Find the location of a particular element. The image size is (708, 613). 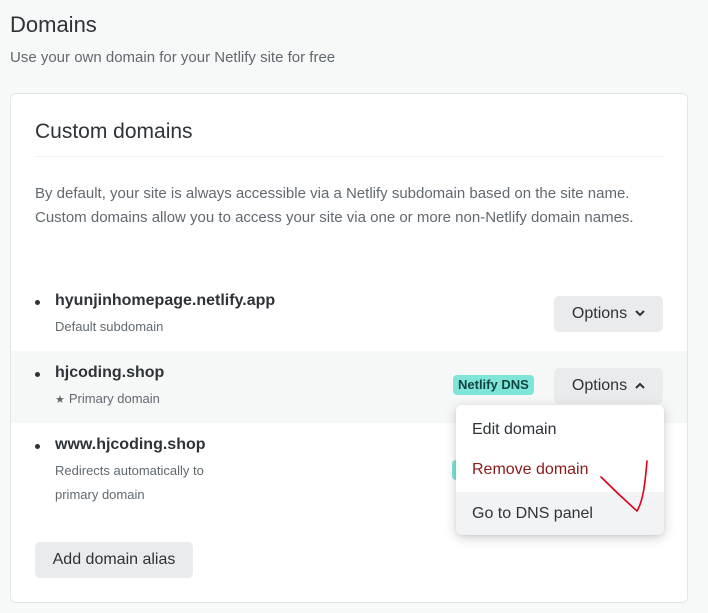

chevron-down-icon is located at coordinates (640, 314).